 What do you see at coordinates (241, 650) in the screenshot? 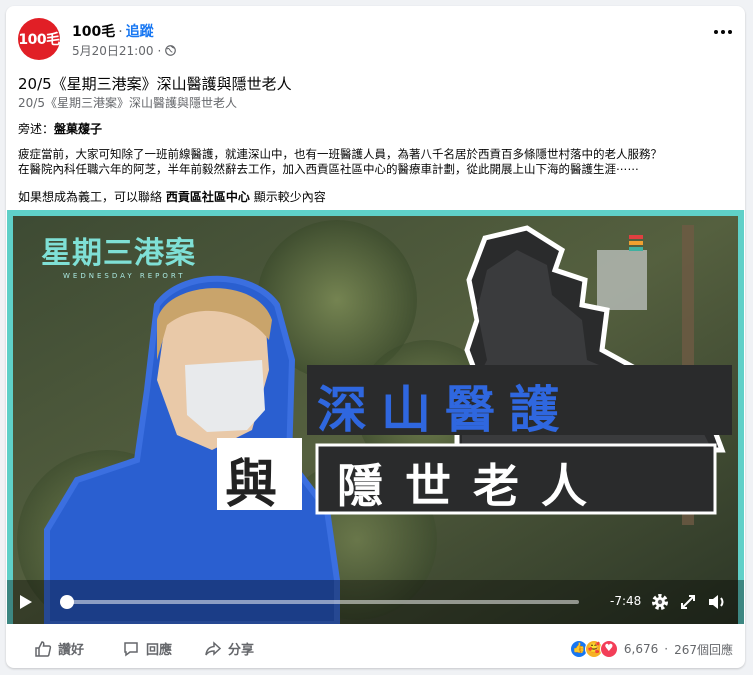
I see `share-label: 分享` at bounding box center [241, 650].